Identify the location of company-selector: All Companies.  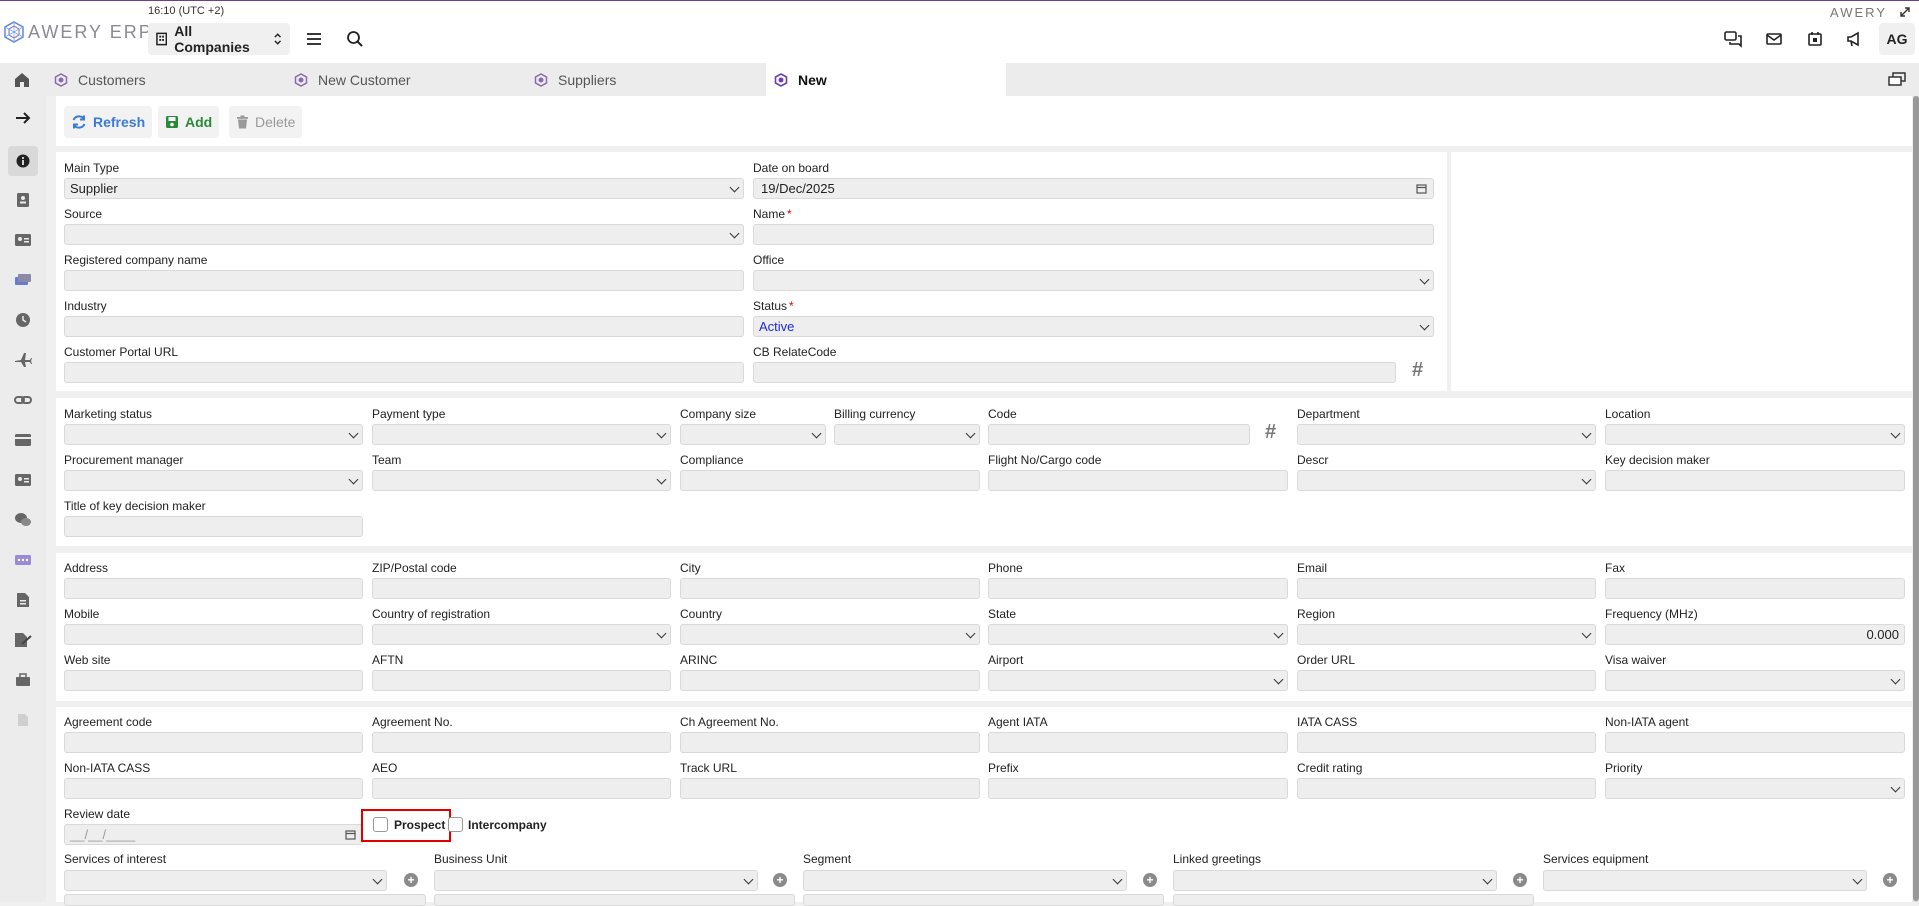
(219, 39).